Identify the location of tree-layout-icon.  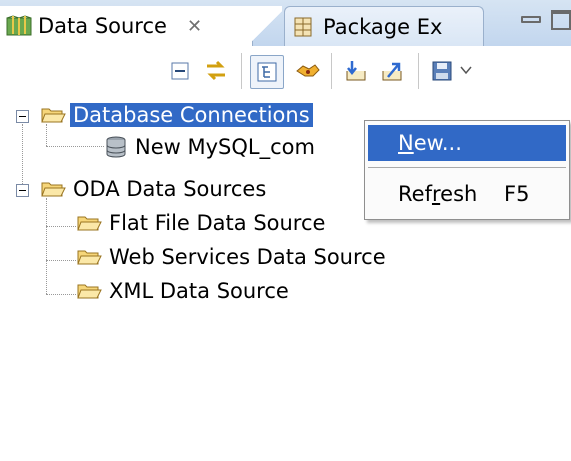
(267, 72).